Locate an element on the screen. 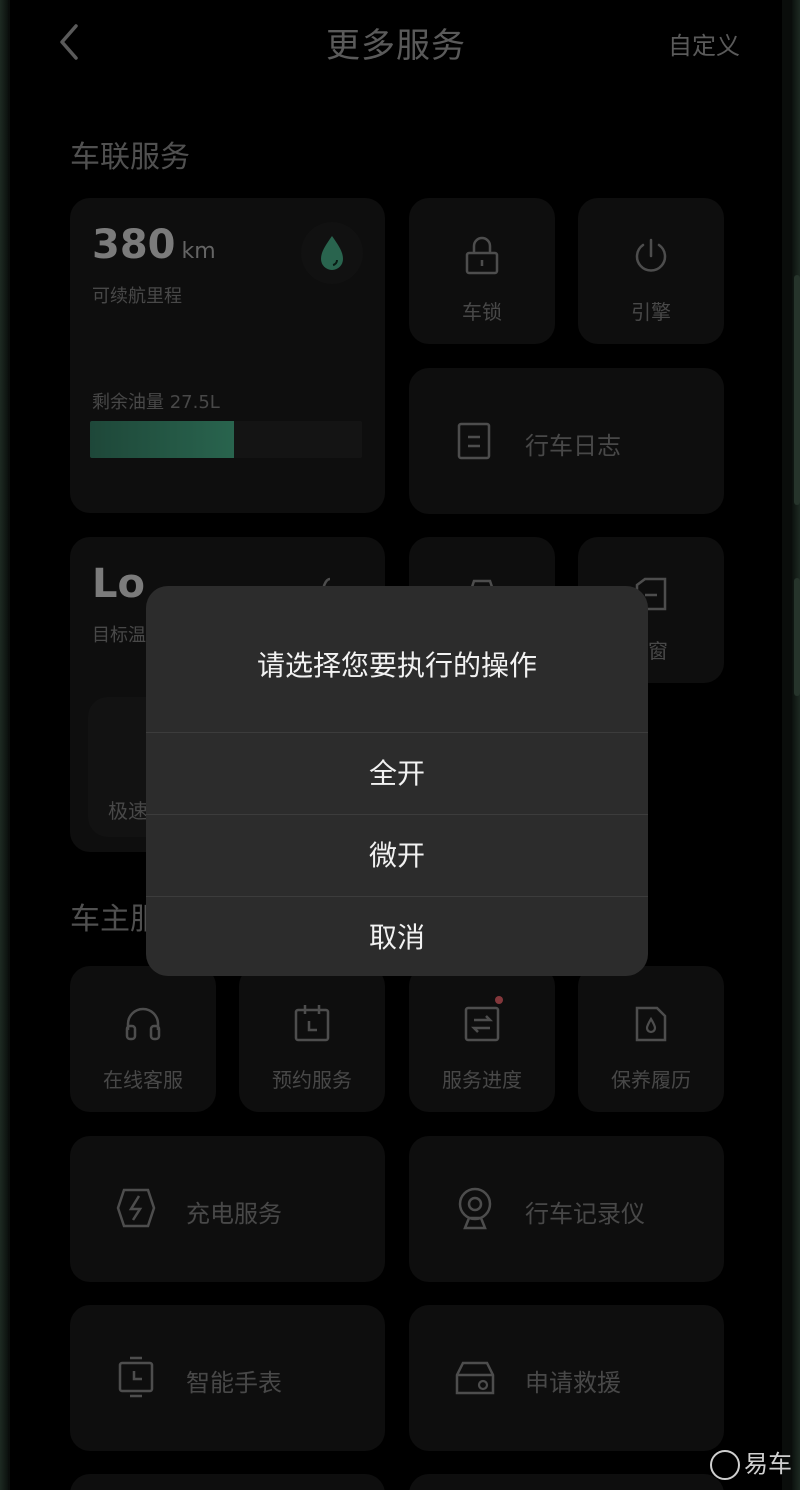 This screenshot has width=800, height=1490. option-open-fully-button: 全开 is located at coordinates (397, 773).